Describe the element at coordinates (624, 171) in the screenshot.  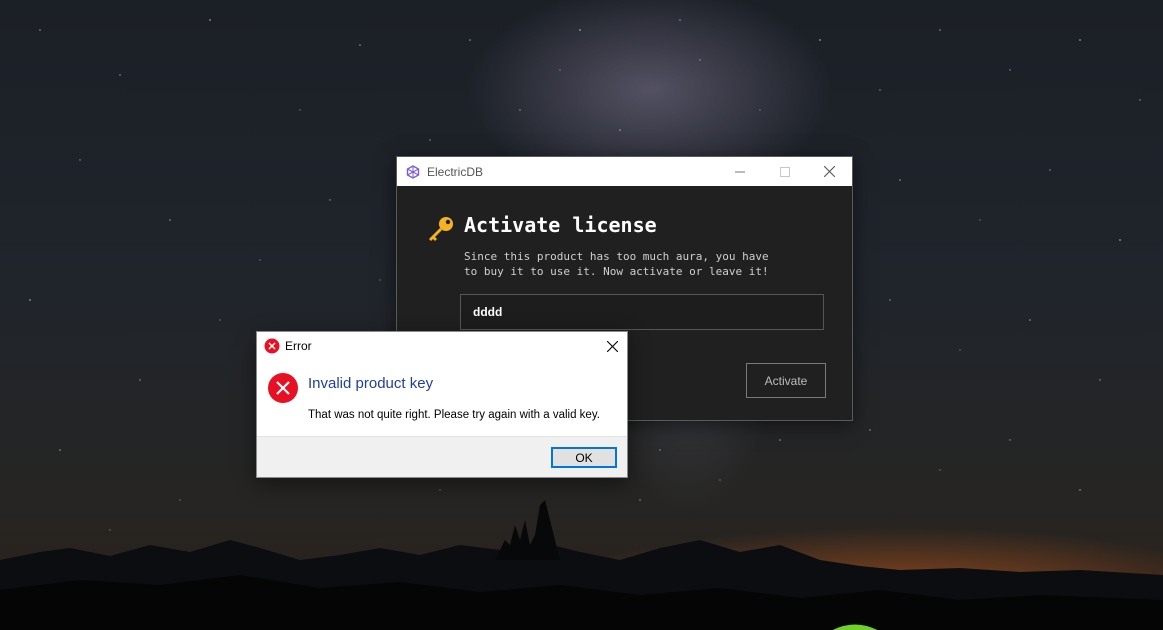
I see `app-titlebar: ElectricDB` at that location.